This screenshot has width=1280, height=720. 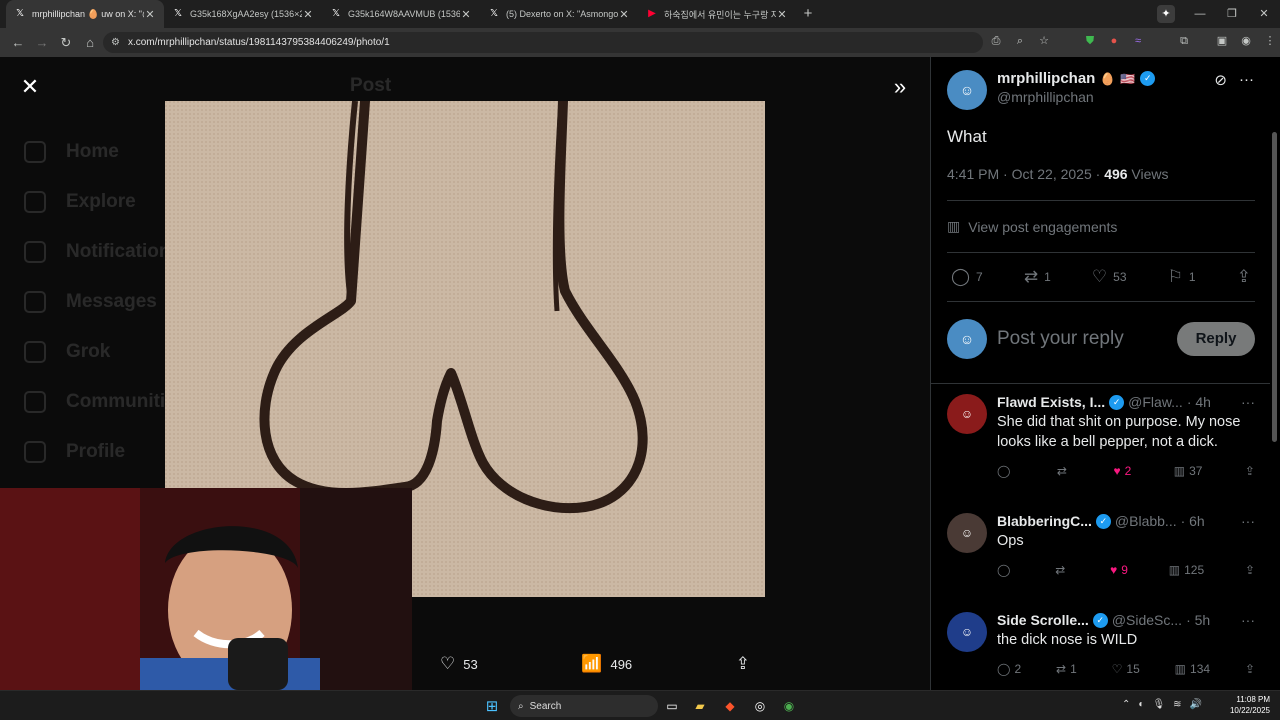 What do you see at coordinates (1184, 41) in the screenshot?
I see `extensions-puzzle-icon: ⧉` at bounding box center [1184, 41].